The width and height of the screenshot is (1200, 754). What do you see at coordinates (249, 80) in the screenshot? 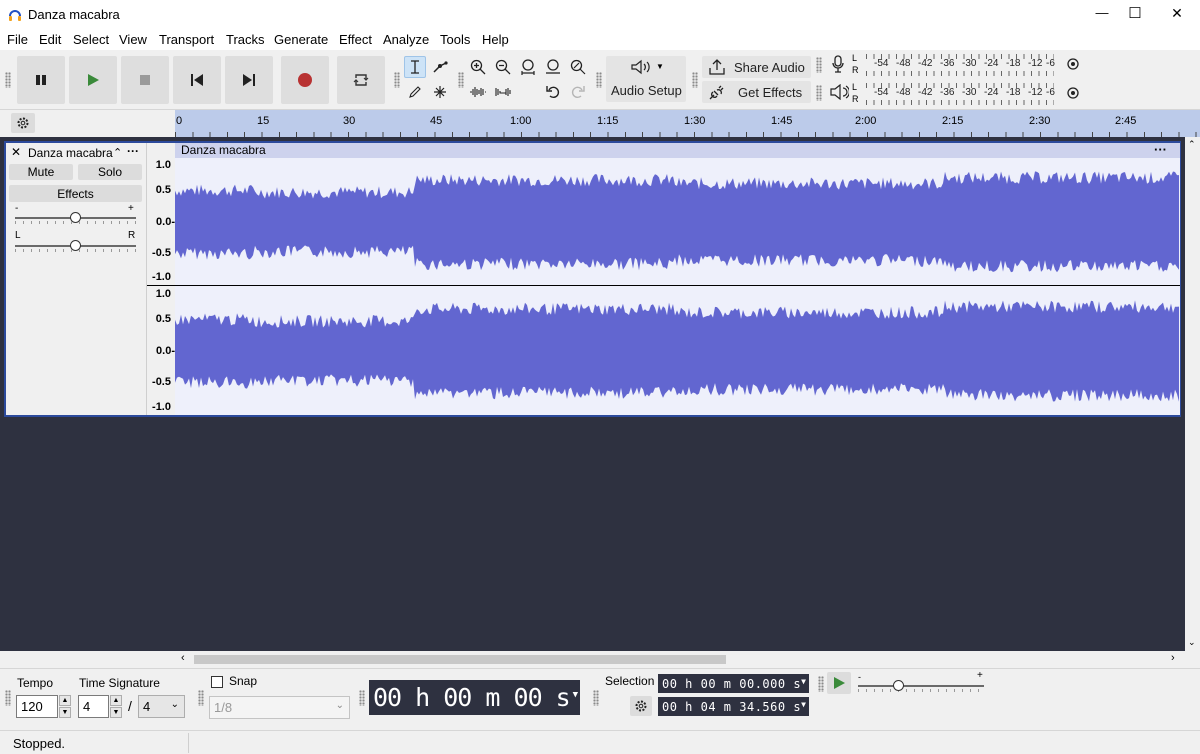
I see `skip-to-end-button` at bounding box center [249, 80].